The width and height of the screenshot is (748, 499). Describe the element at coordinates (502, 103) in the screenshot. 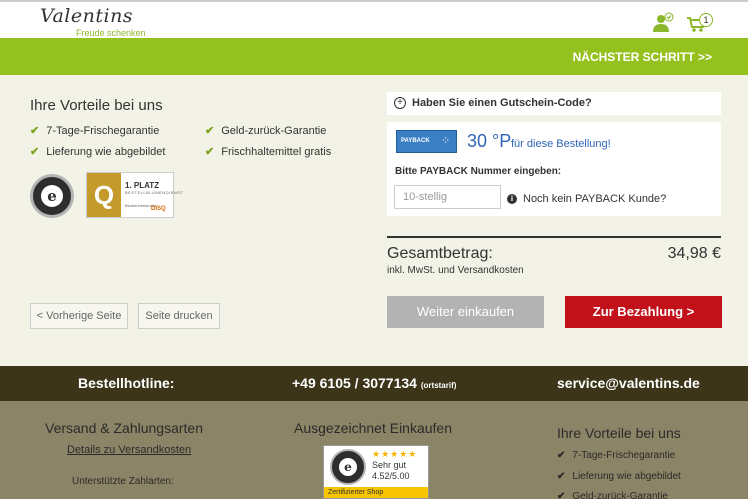

I see `voucher-label: Haben Sie einen Gutschein-Code?` at that location.